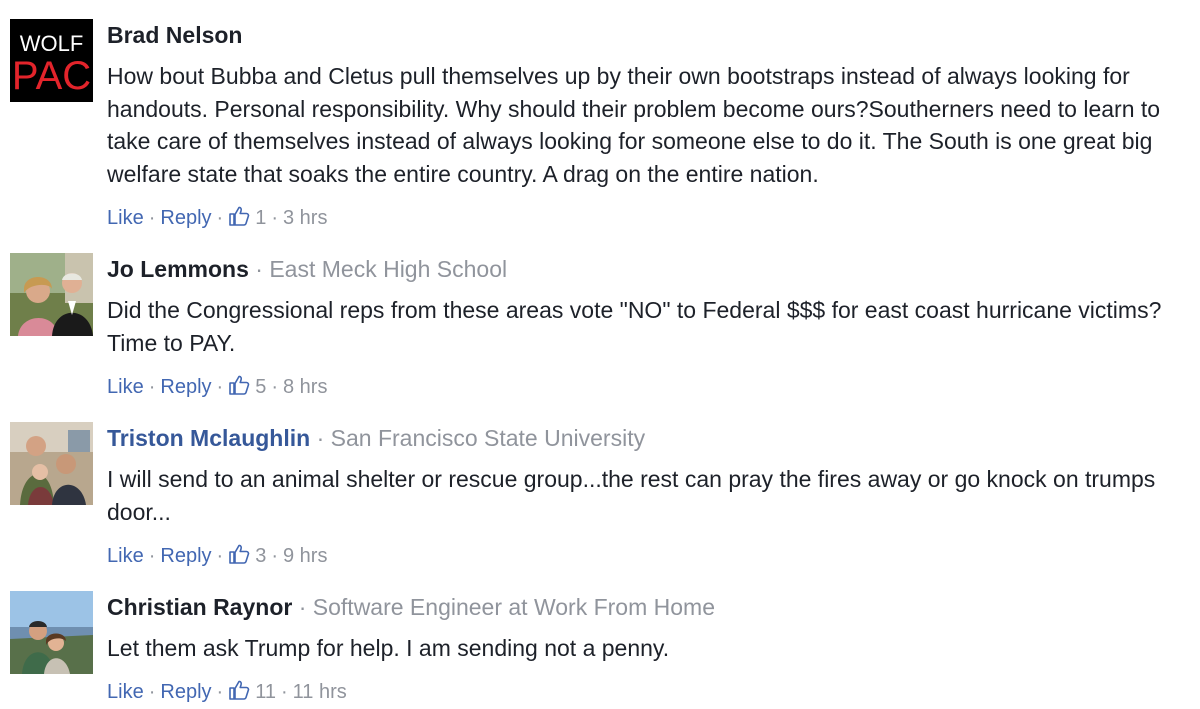  Describe the element at coordinates (52, 43) in the screenshot. I see `avatar-logo-text: WOLF` at that location.